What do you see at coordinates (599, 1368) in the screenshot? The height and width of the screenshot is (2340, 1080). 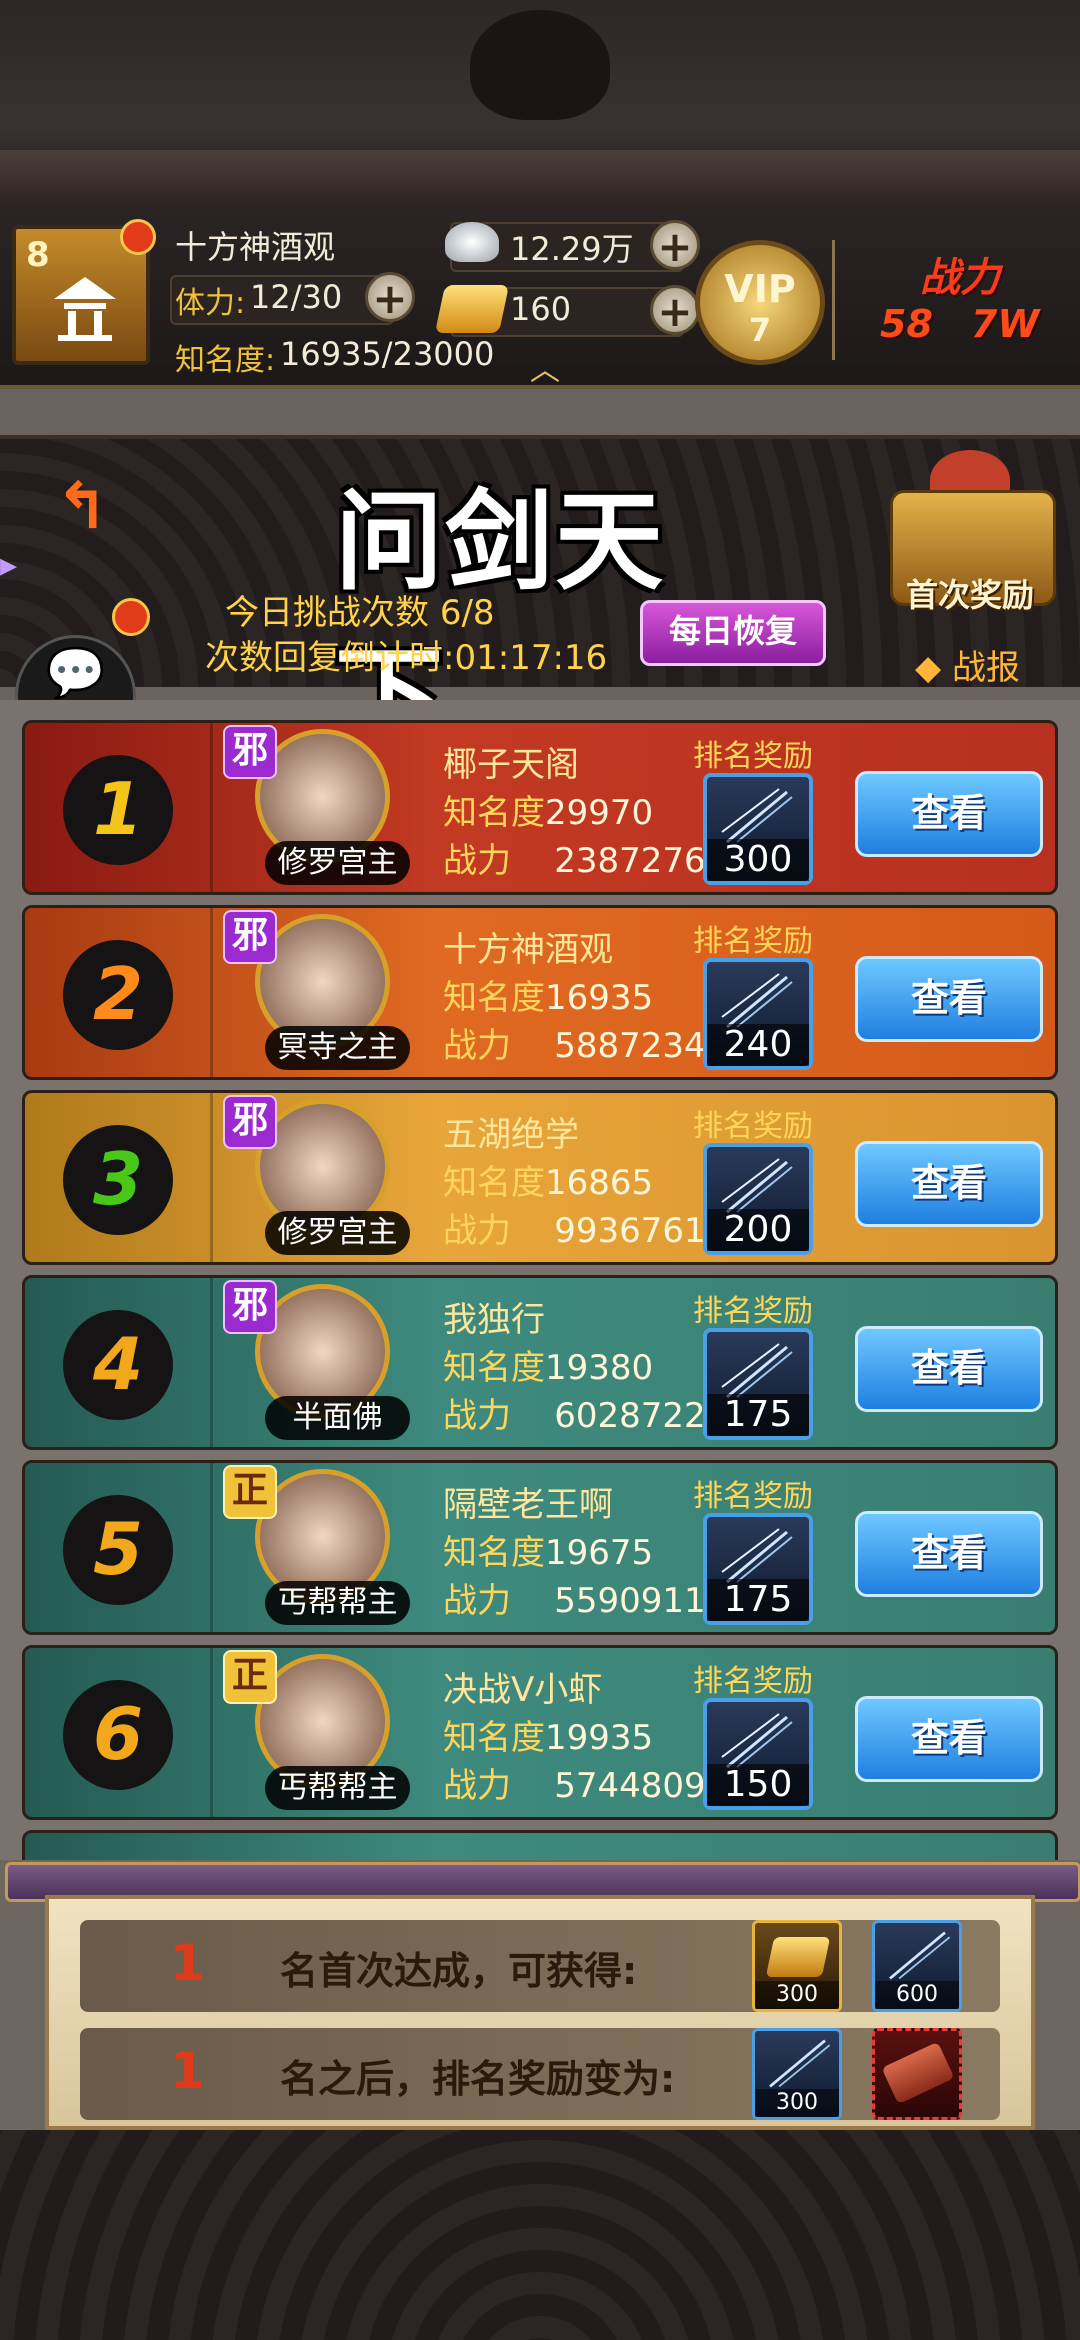 I see `fame-value: 19380` at bounding box center [599, 1368].